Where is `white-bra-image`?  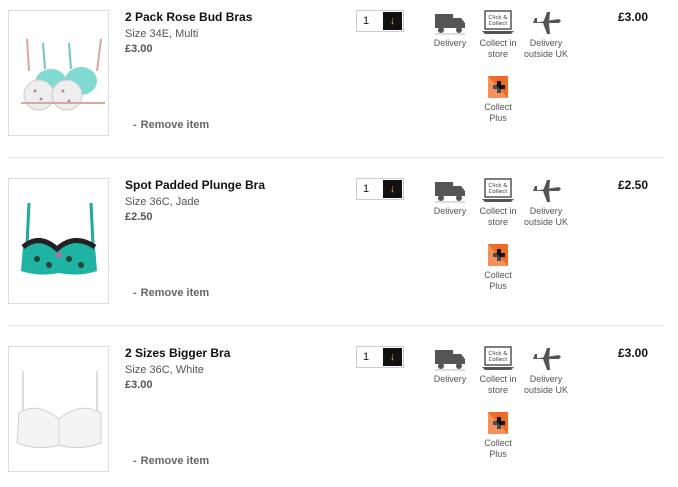
white-bra-image is located at coordinates (59, 410).